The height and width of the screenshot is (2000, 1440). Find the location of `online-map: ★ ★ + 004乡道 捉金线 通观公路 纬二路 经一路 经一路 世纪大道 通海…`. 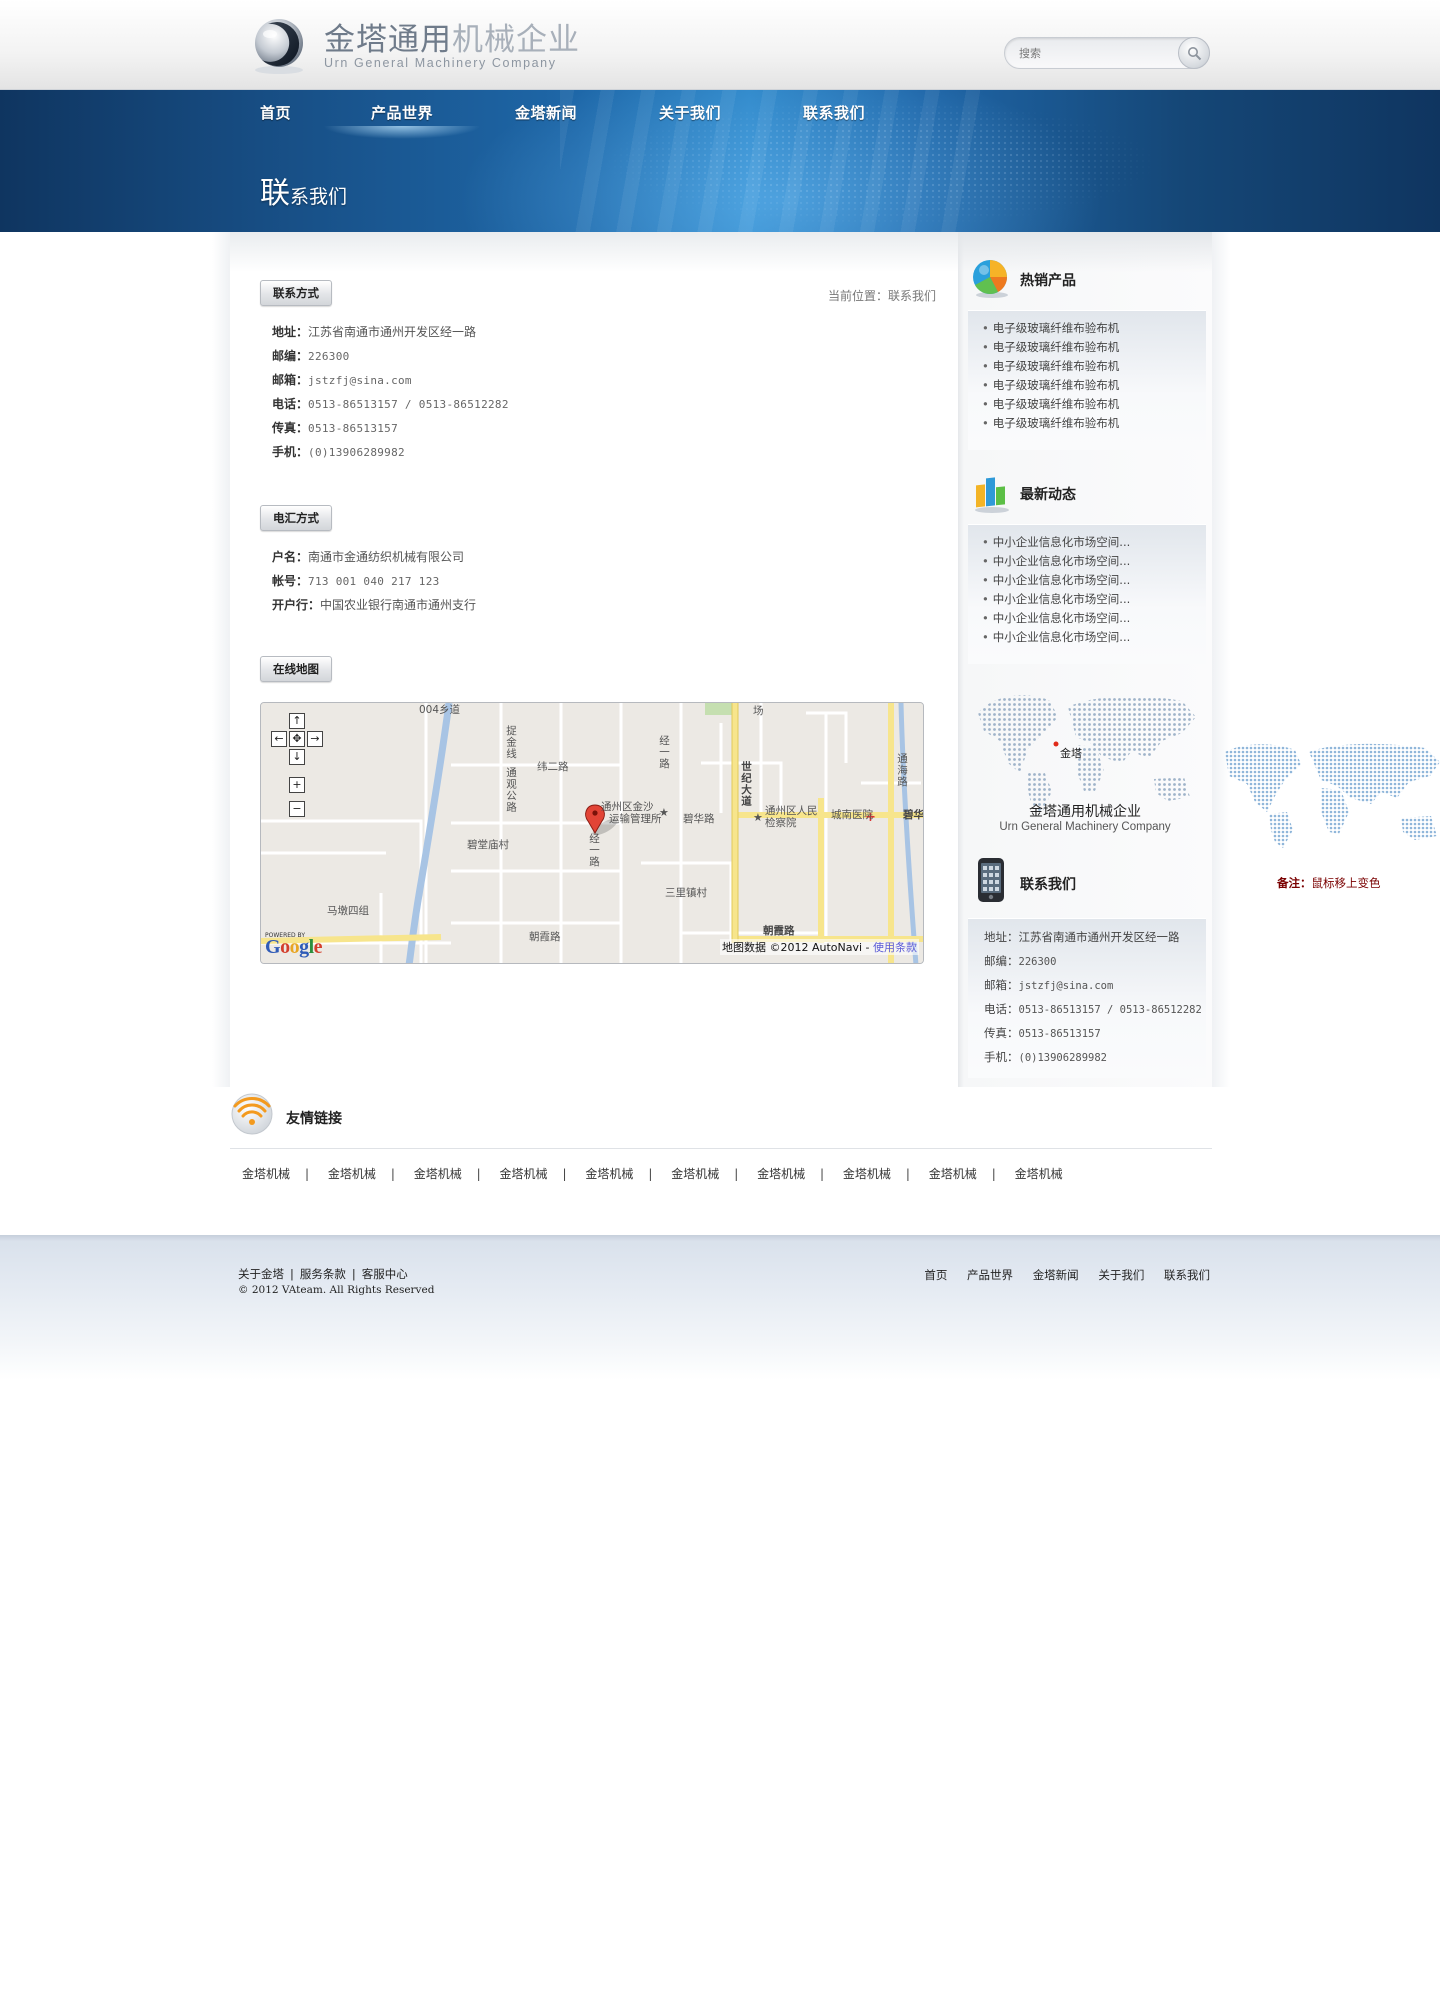

online-map: ★ ★ + 004乡道 捉金线 通观公路 纬二路 经一路 经一路 世纪大道 通海… is located at coordinates (592, 833).